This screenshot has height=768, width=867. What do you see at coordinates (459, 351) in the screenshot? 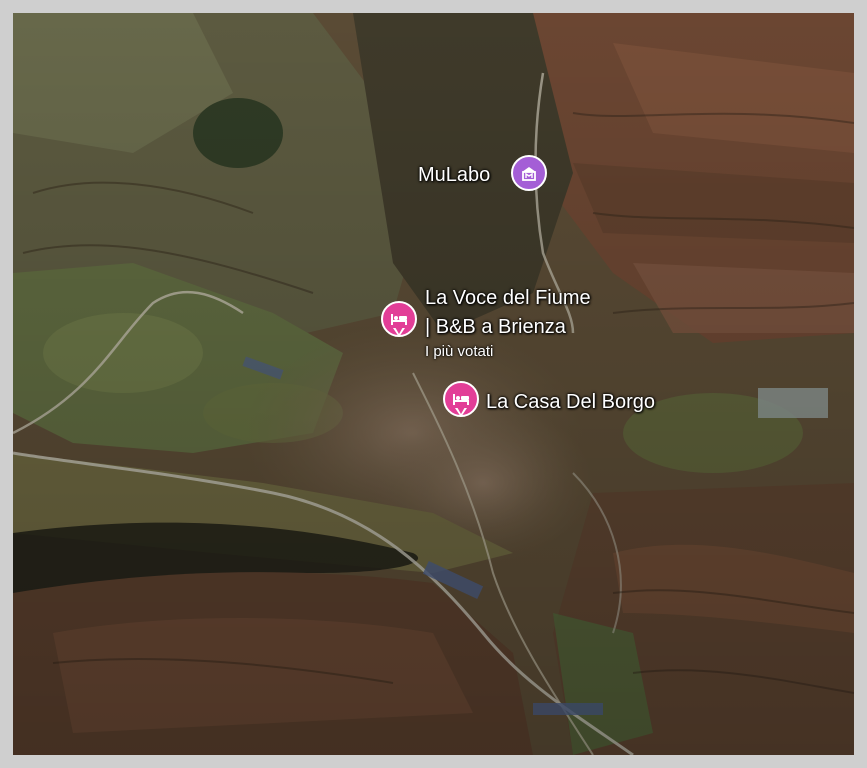
I see `place-sublabel-top-rated: I più votati` at bounding box center [459, 351].